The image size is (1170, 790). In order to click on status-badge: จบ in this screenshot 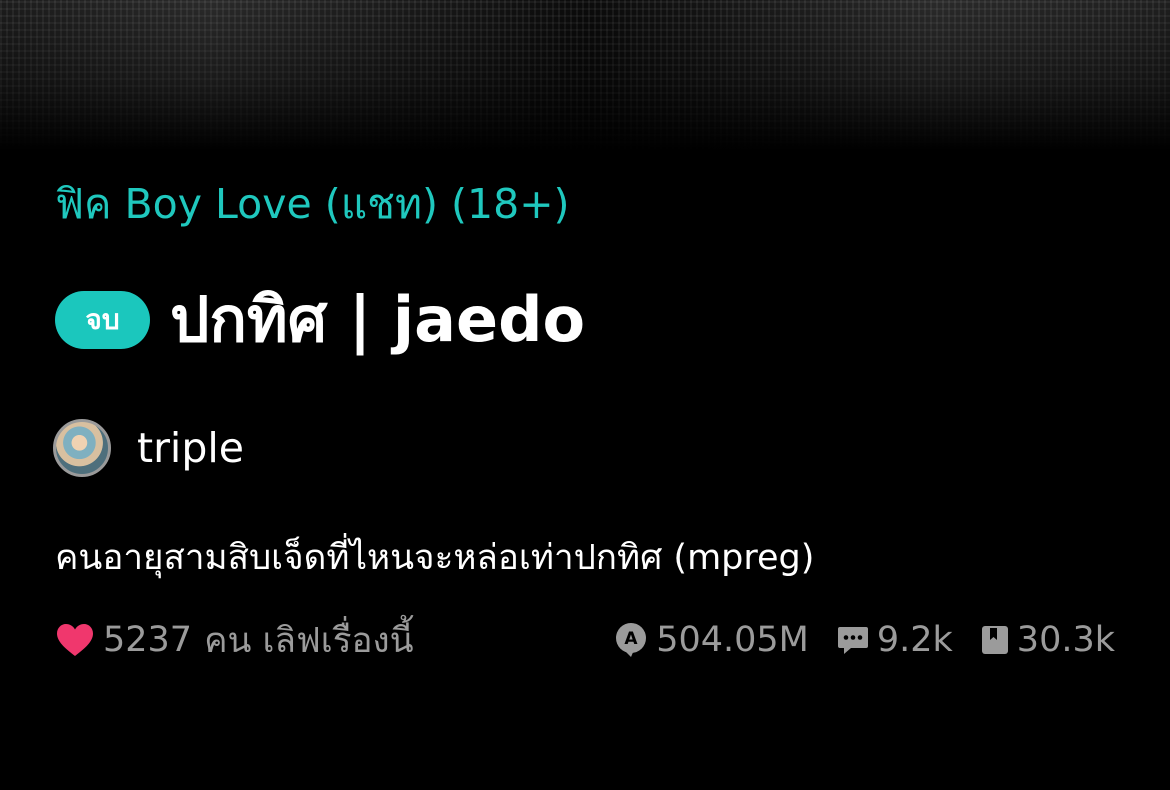, I will do `click(102, 320)`.